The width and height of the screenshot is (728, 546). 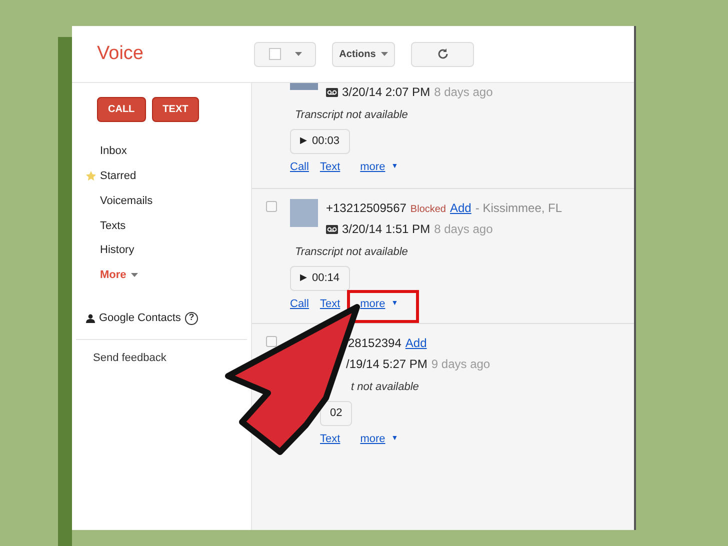 I want to click on nav-link: History, so click(x=117, y=250).